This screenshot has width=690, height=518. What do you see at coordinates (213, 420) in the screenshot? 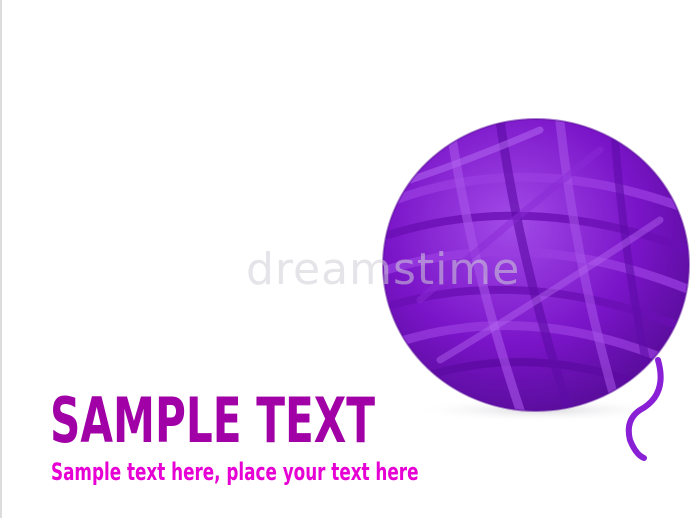
I see `headline: SAMPLE TEXT` at bounding box center [213, 420].